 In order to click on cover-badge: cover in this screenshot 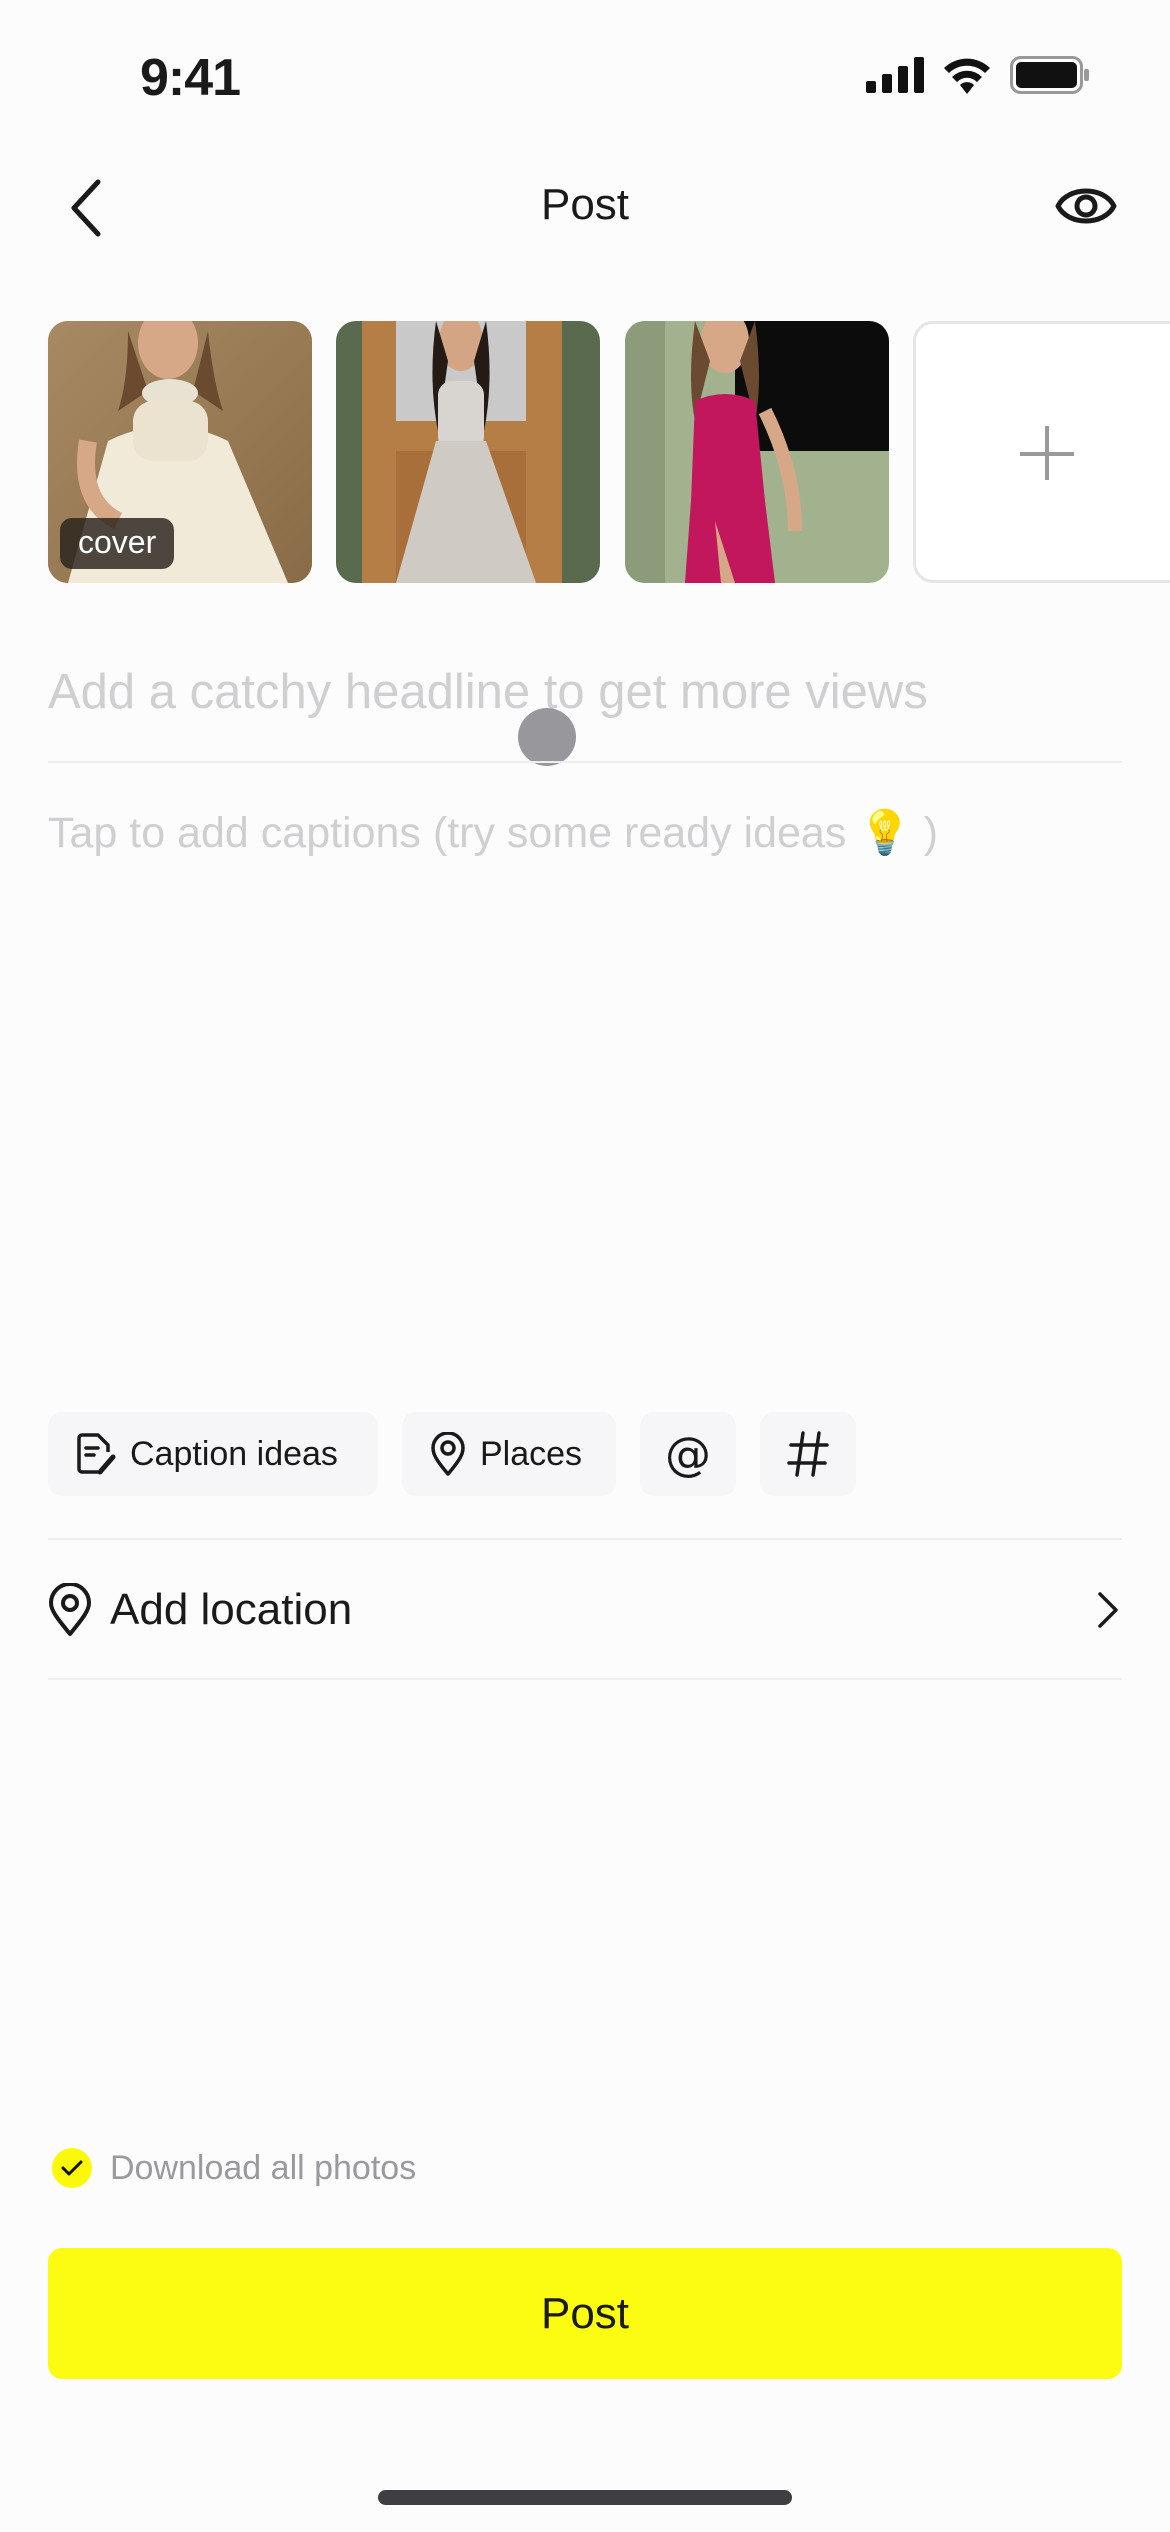, I will do `click(117, 543)`.